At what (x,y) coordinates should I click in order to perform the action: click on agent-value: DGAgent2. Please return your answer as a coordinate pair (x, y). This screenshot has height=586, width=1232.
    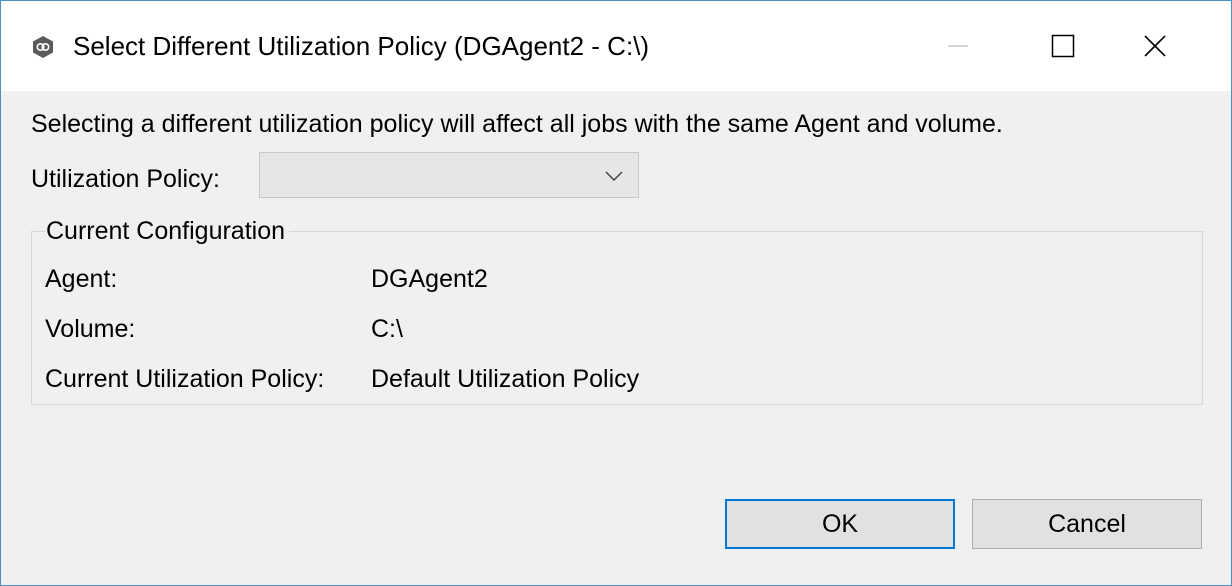
    Looking at the image, I should click on (429, 279).